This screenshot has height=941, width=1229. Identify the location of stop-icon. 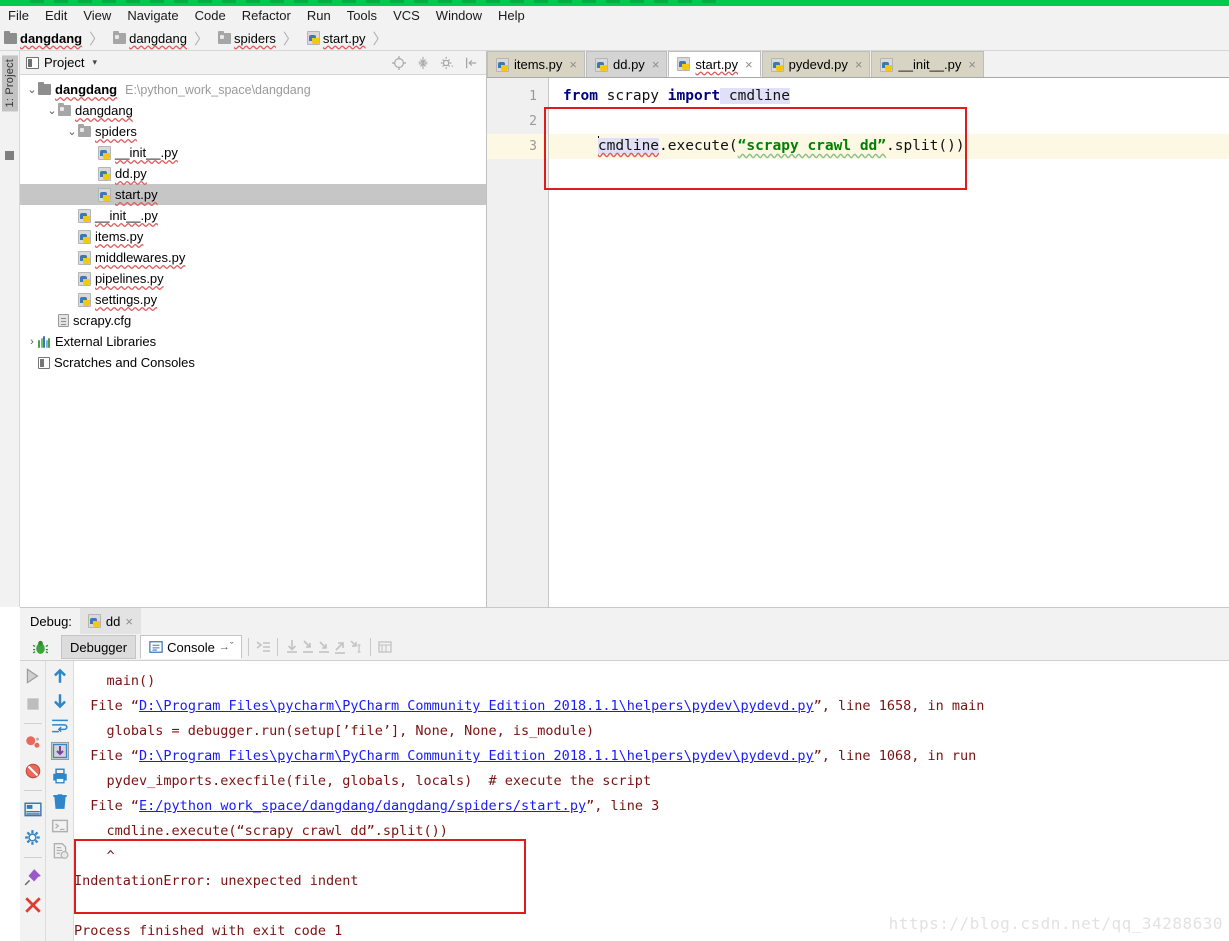
(33, 704).